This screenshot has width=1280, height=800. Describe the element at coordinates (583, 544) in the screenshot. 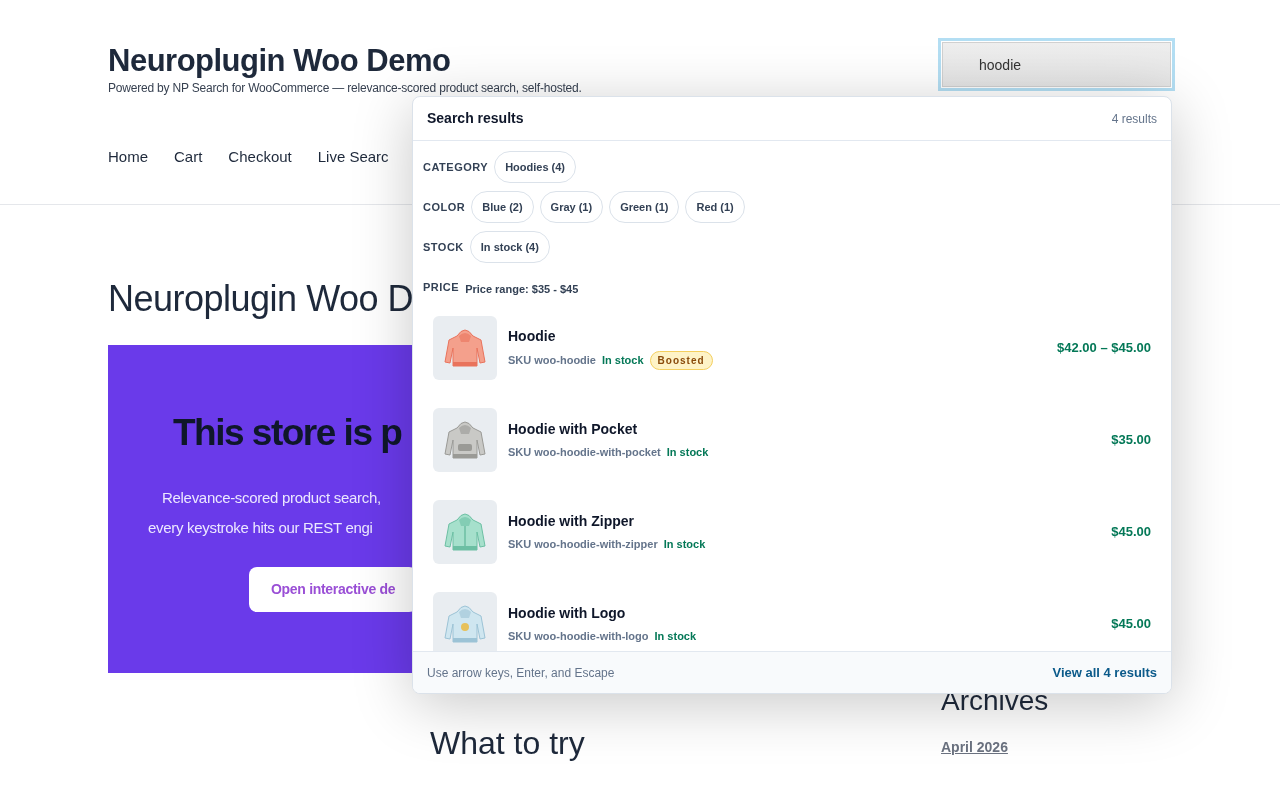

I see `product-sku: SKU woo-hoodie-with-zipper` at that location.